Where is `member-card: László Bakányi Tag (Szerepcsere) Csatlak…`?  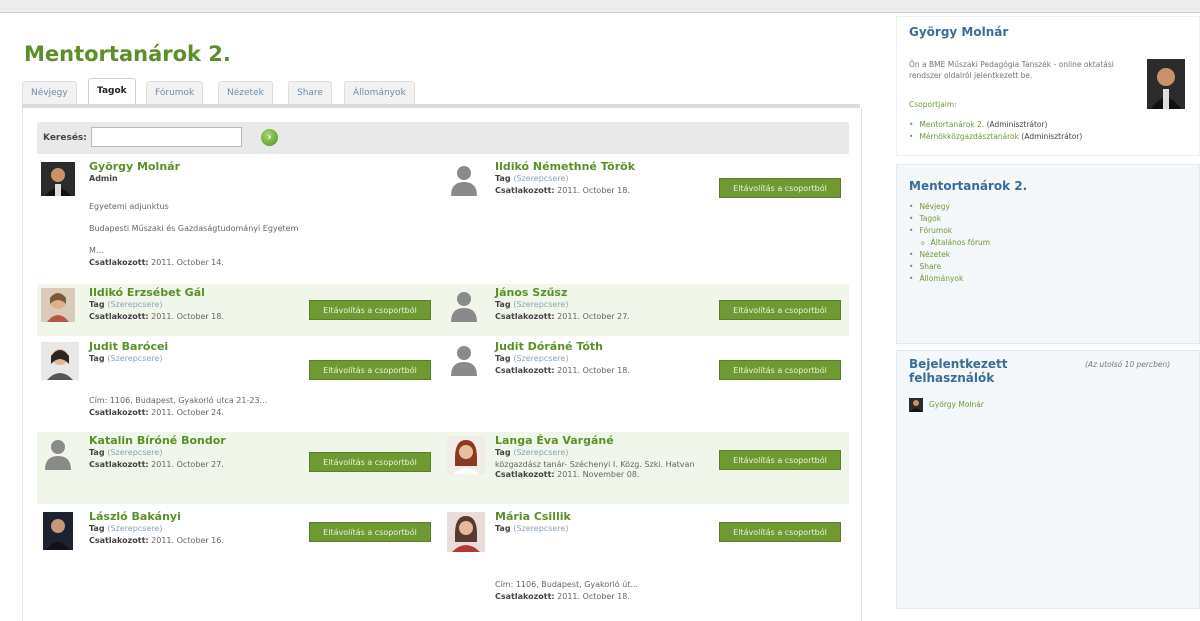 member-card: László Bakányi Tag (Szerepcsere) Csatlak… is located at coordinates (240, 558).